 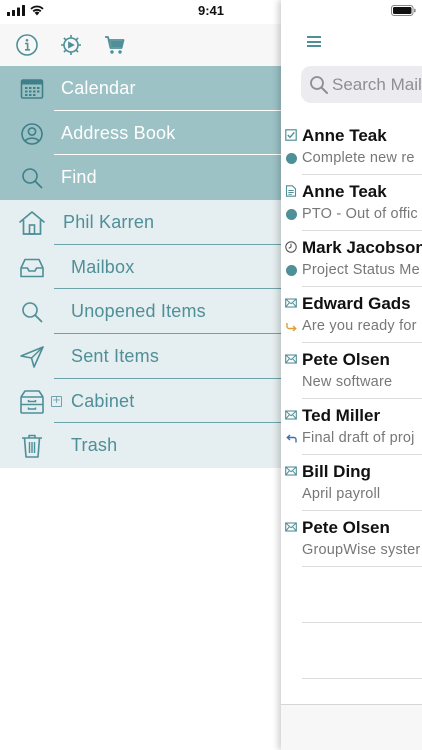 What do you see at coordinates (362, 247) in the screenshot?
I see `message-sender: Mark Jacobson` at bounding box center [362, 247].